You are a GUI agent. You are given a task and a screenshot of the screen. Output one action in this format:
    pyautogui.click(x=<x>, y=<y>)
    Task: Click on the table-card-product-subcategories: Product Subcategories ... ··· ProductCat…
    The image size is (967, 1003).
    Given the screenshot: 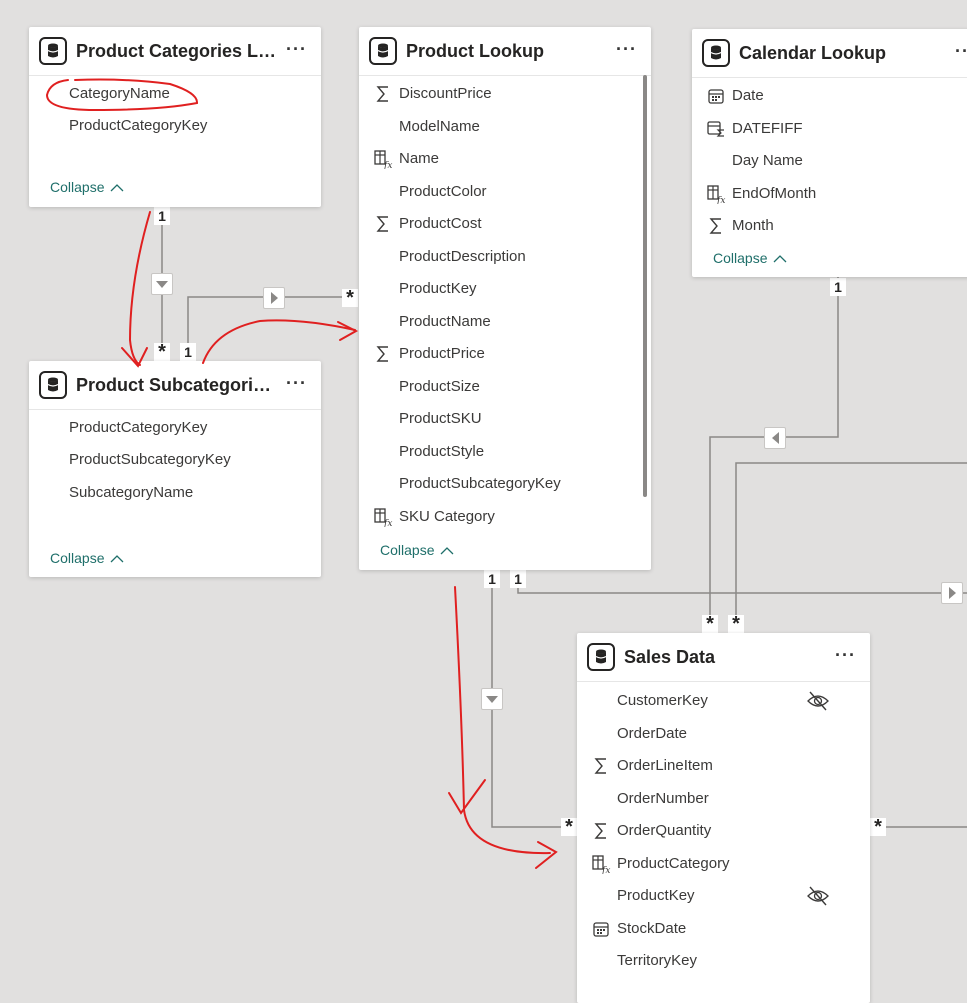 What is the action you would take?
    pyautogui.click(x=175, y=469)
    